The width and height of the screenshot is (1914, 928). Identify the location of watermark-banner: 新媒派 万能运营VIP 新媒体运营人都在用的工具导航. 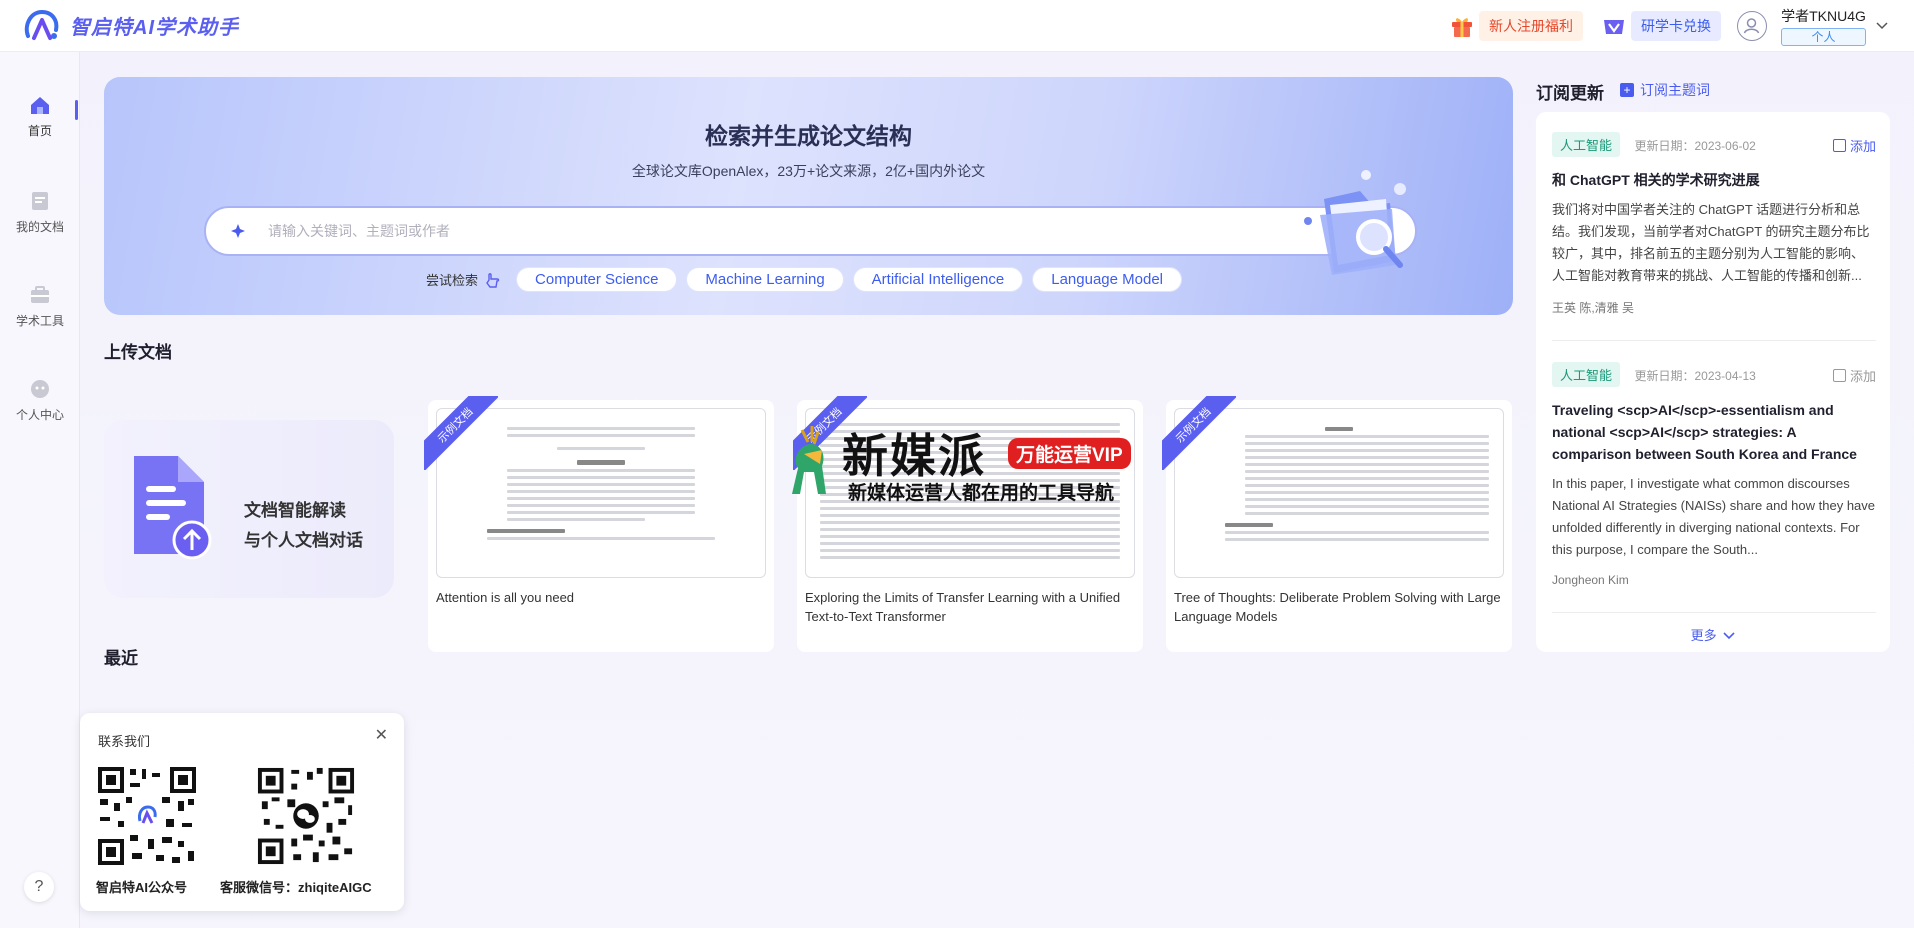
(959, 462).